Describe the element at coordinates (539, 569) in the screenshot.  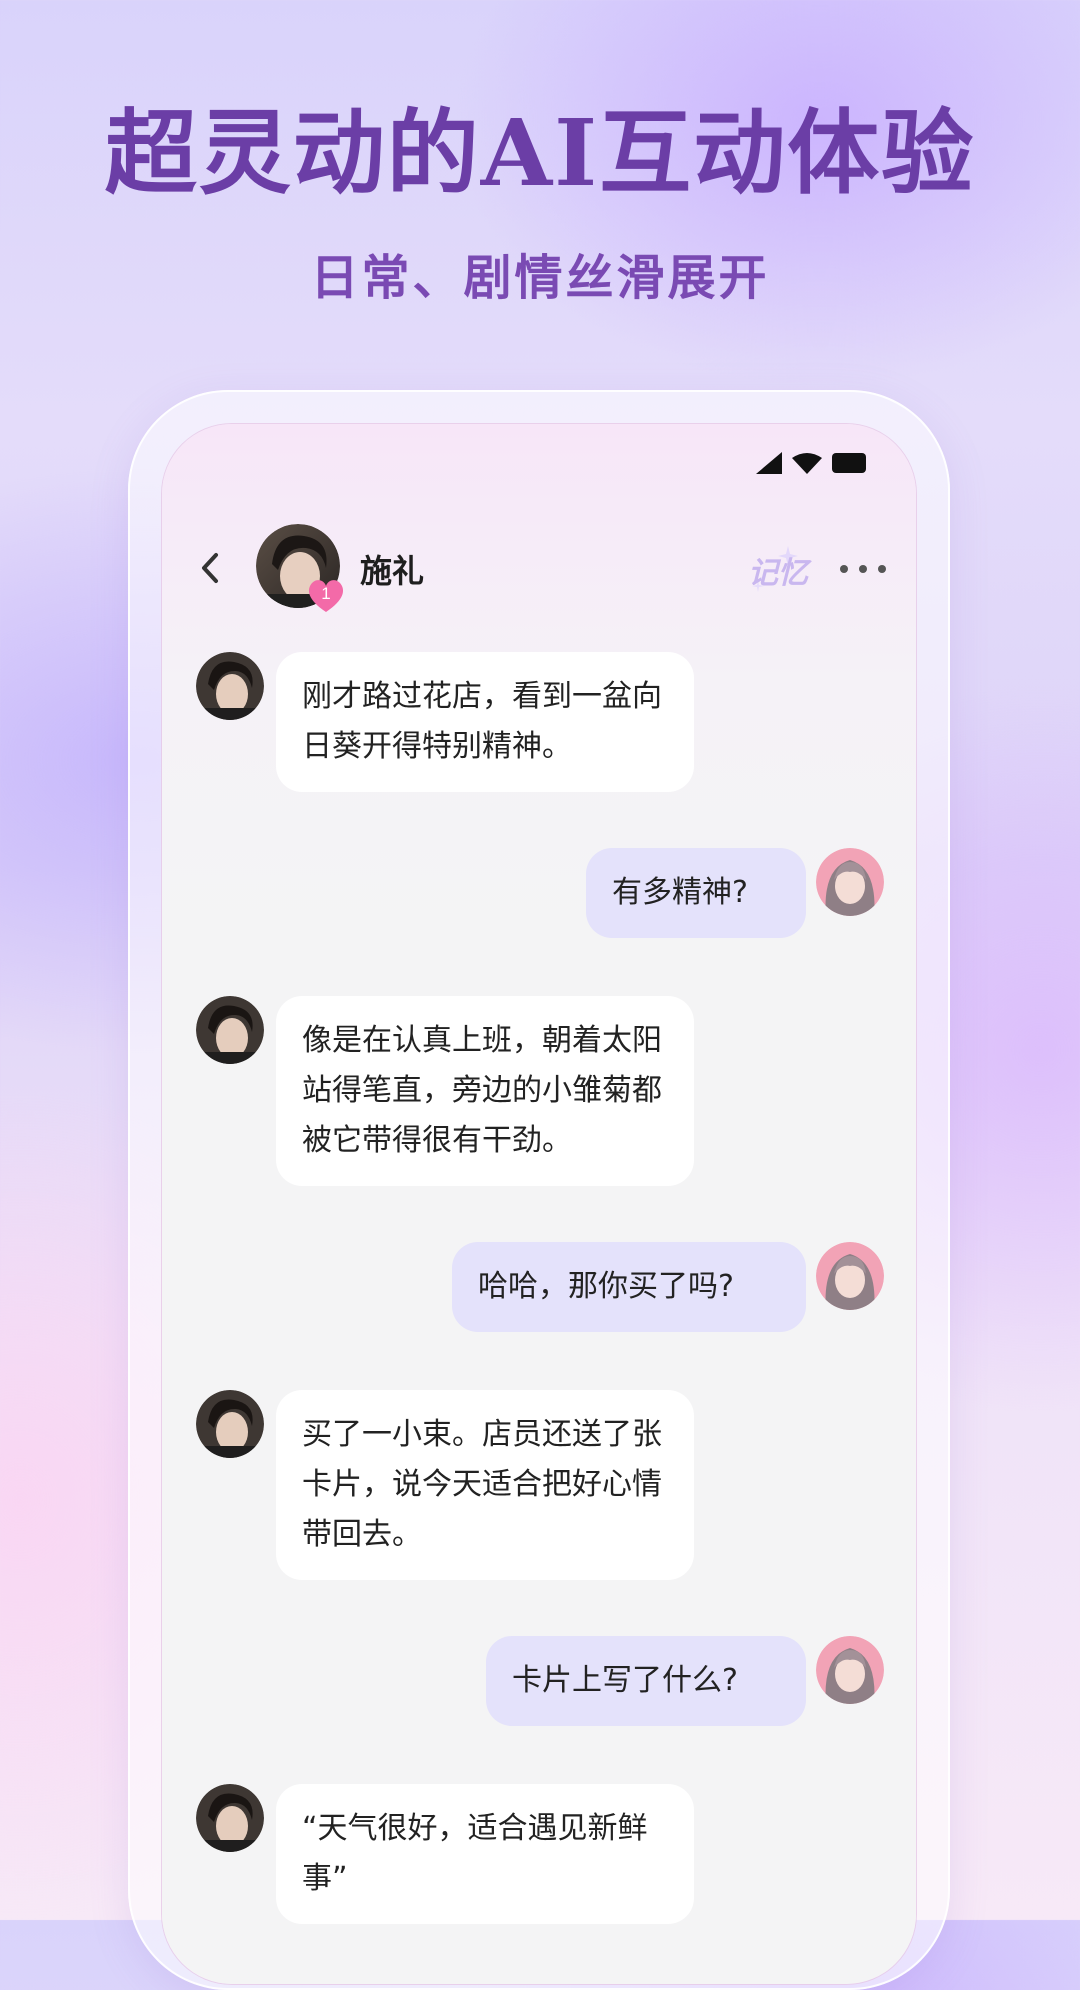
I see `chat-header: 1 施礼 记忆` at that location.